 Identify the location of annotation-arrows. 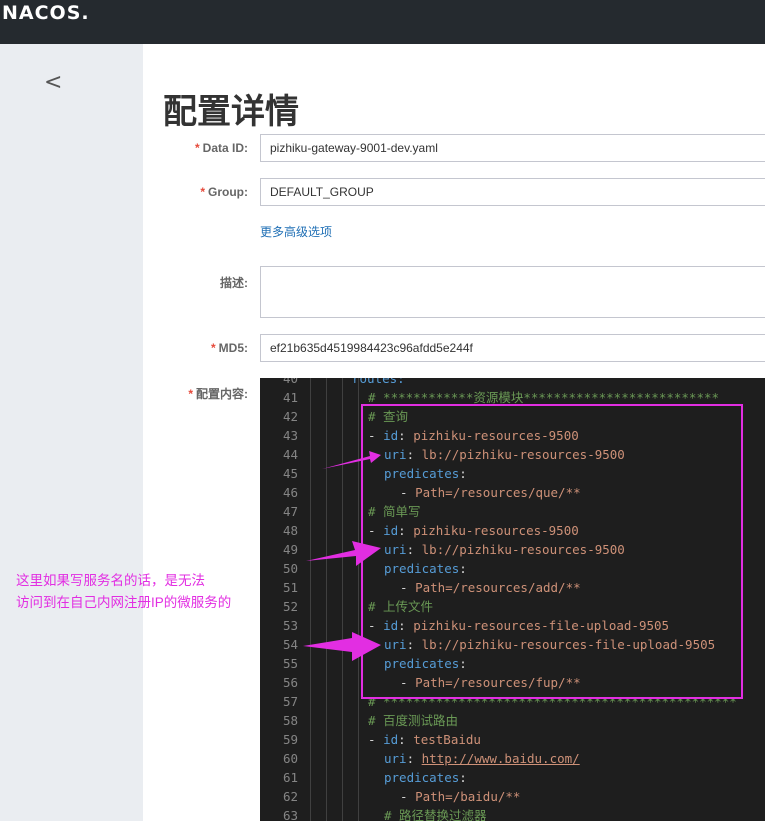
(342, 556).